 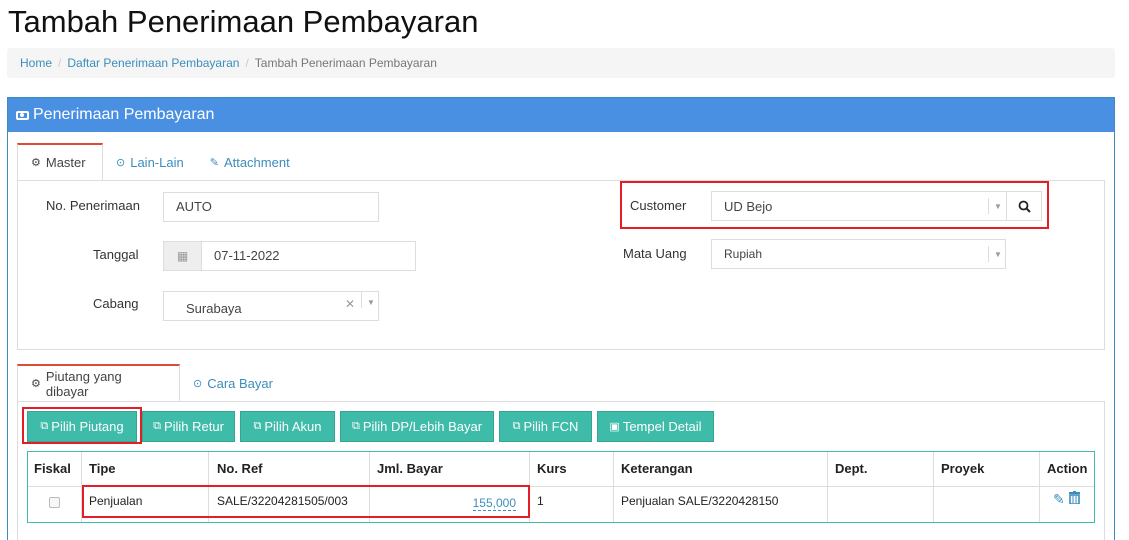 I want to click on fiskal-checkbox, so click(x=54, y=502).